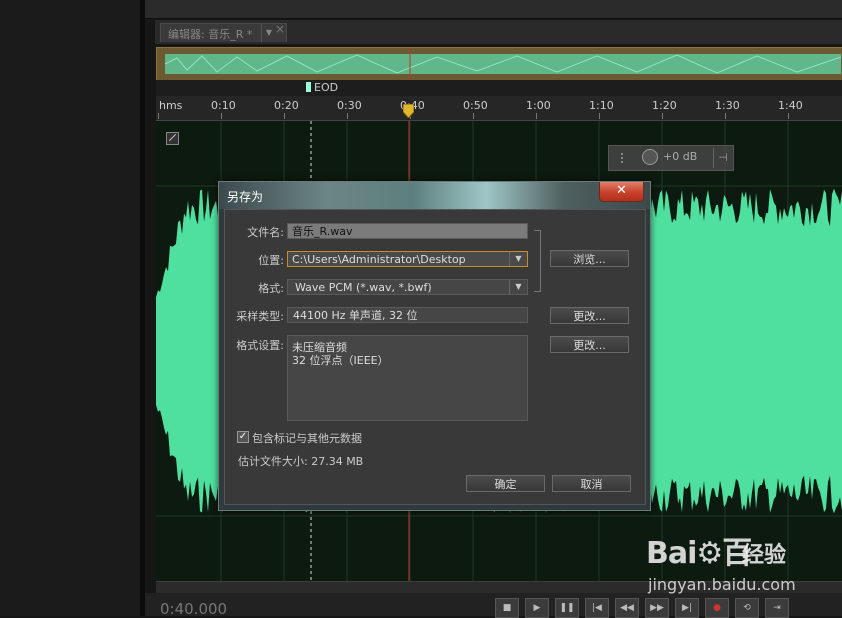 The width and height of the screenshot is (842, 618). Describe the element at coordinates (260, 316) in the screenshot. I see `sample-type-label: 采样类型:` at that location.